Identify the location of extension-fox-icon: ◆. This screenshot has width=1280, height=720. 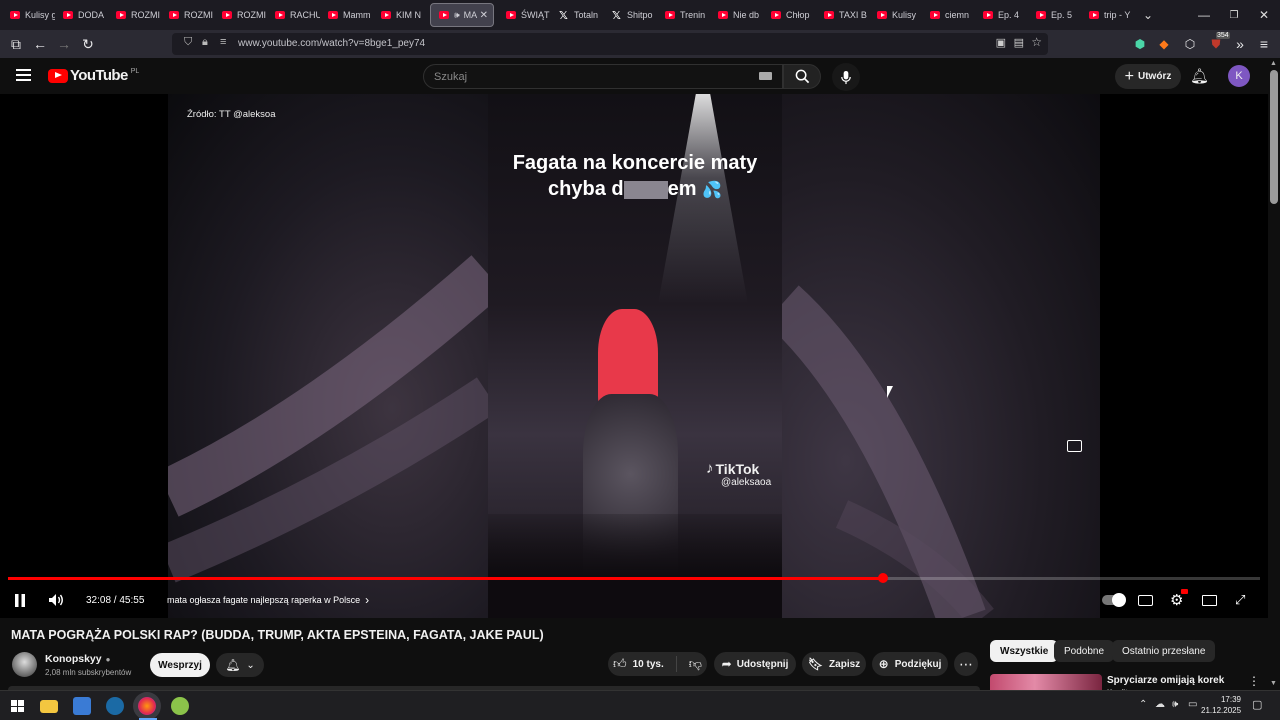
(1164, 44).